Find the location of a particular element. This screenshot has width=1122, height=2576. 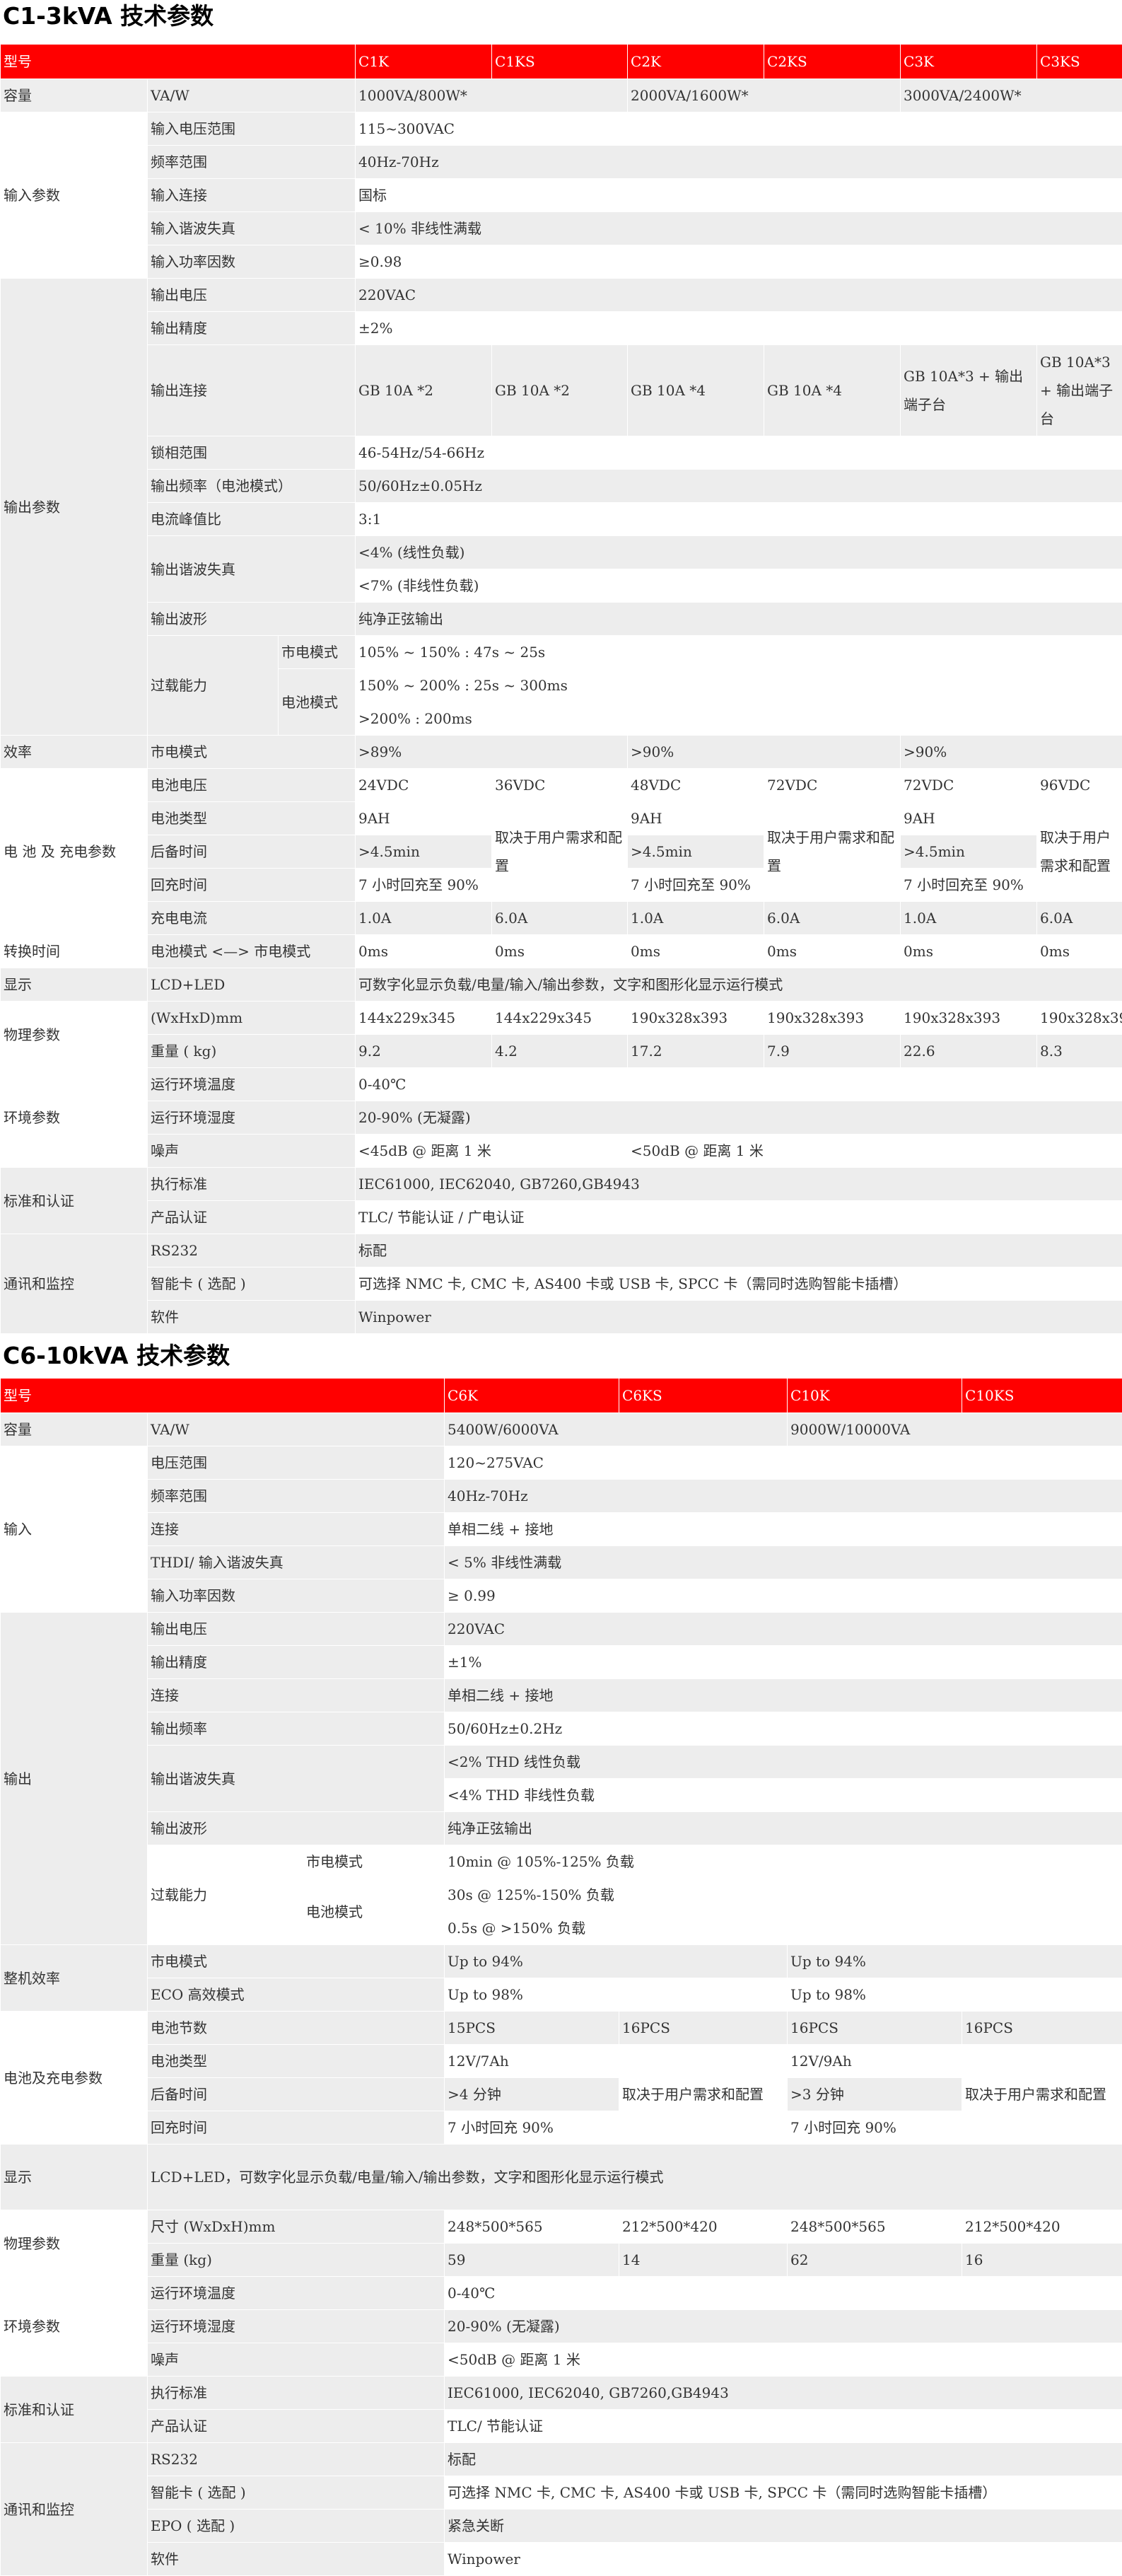

row2-in-th: THDI/ 输入谐波失真 < 5% 非线性满载 is located at coordinates (561, 1562).